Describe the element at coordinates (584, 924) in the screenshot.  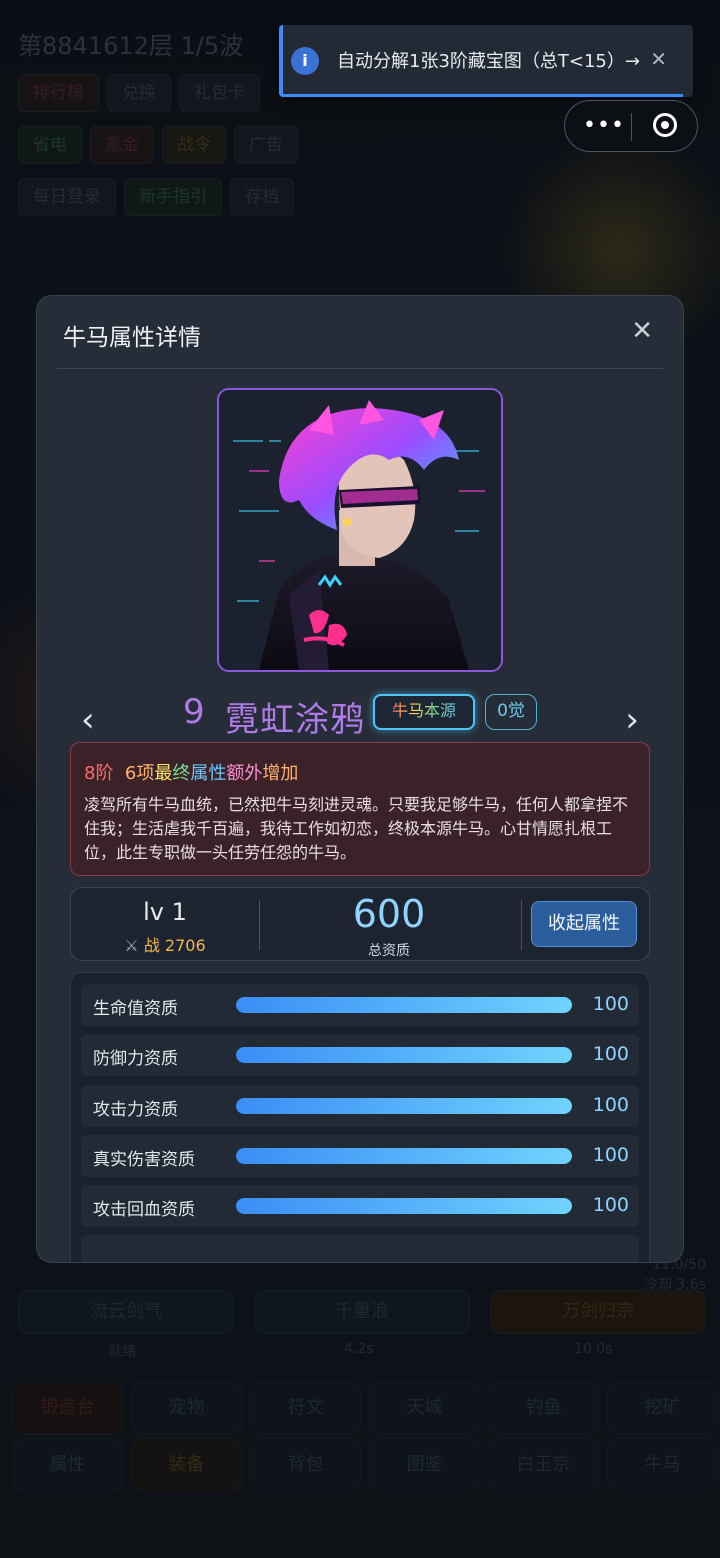
I see `collapse-attributes-button: 收起属性` at that location.